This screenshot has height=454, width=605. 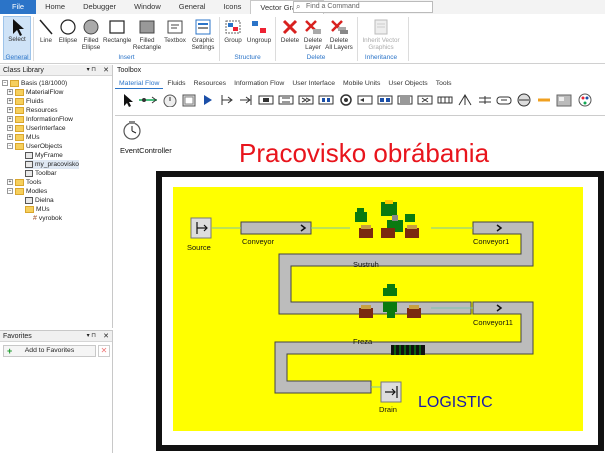 I want to click on angular-converter-tool-icon, so click(x=465, y=100).